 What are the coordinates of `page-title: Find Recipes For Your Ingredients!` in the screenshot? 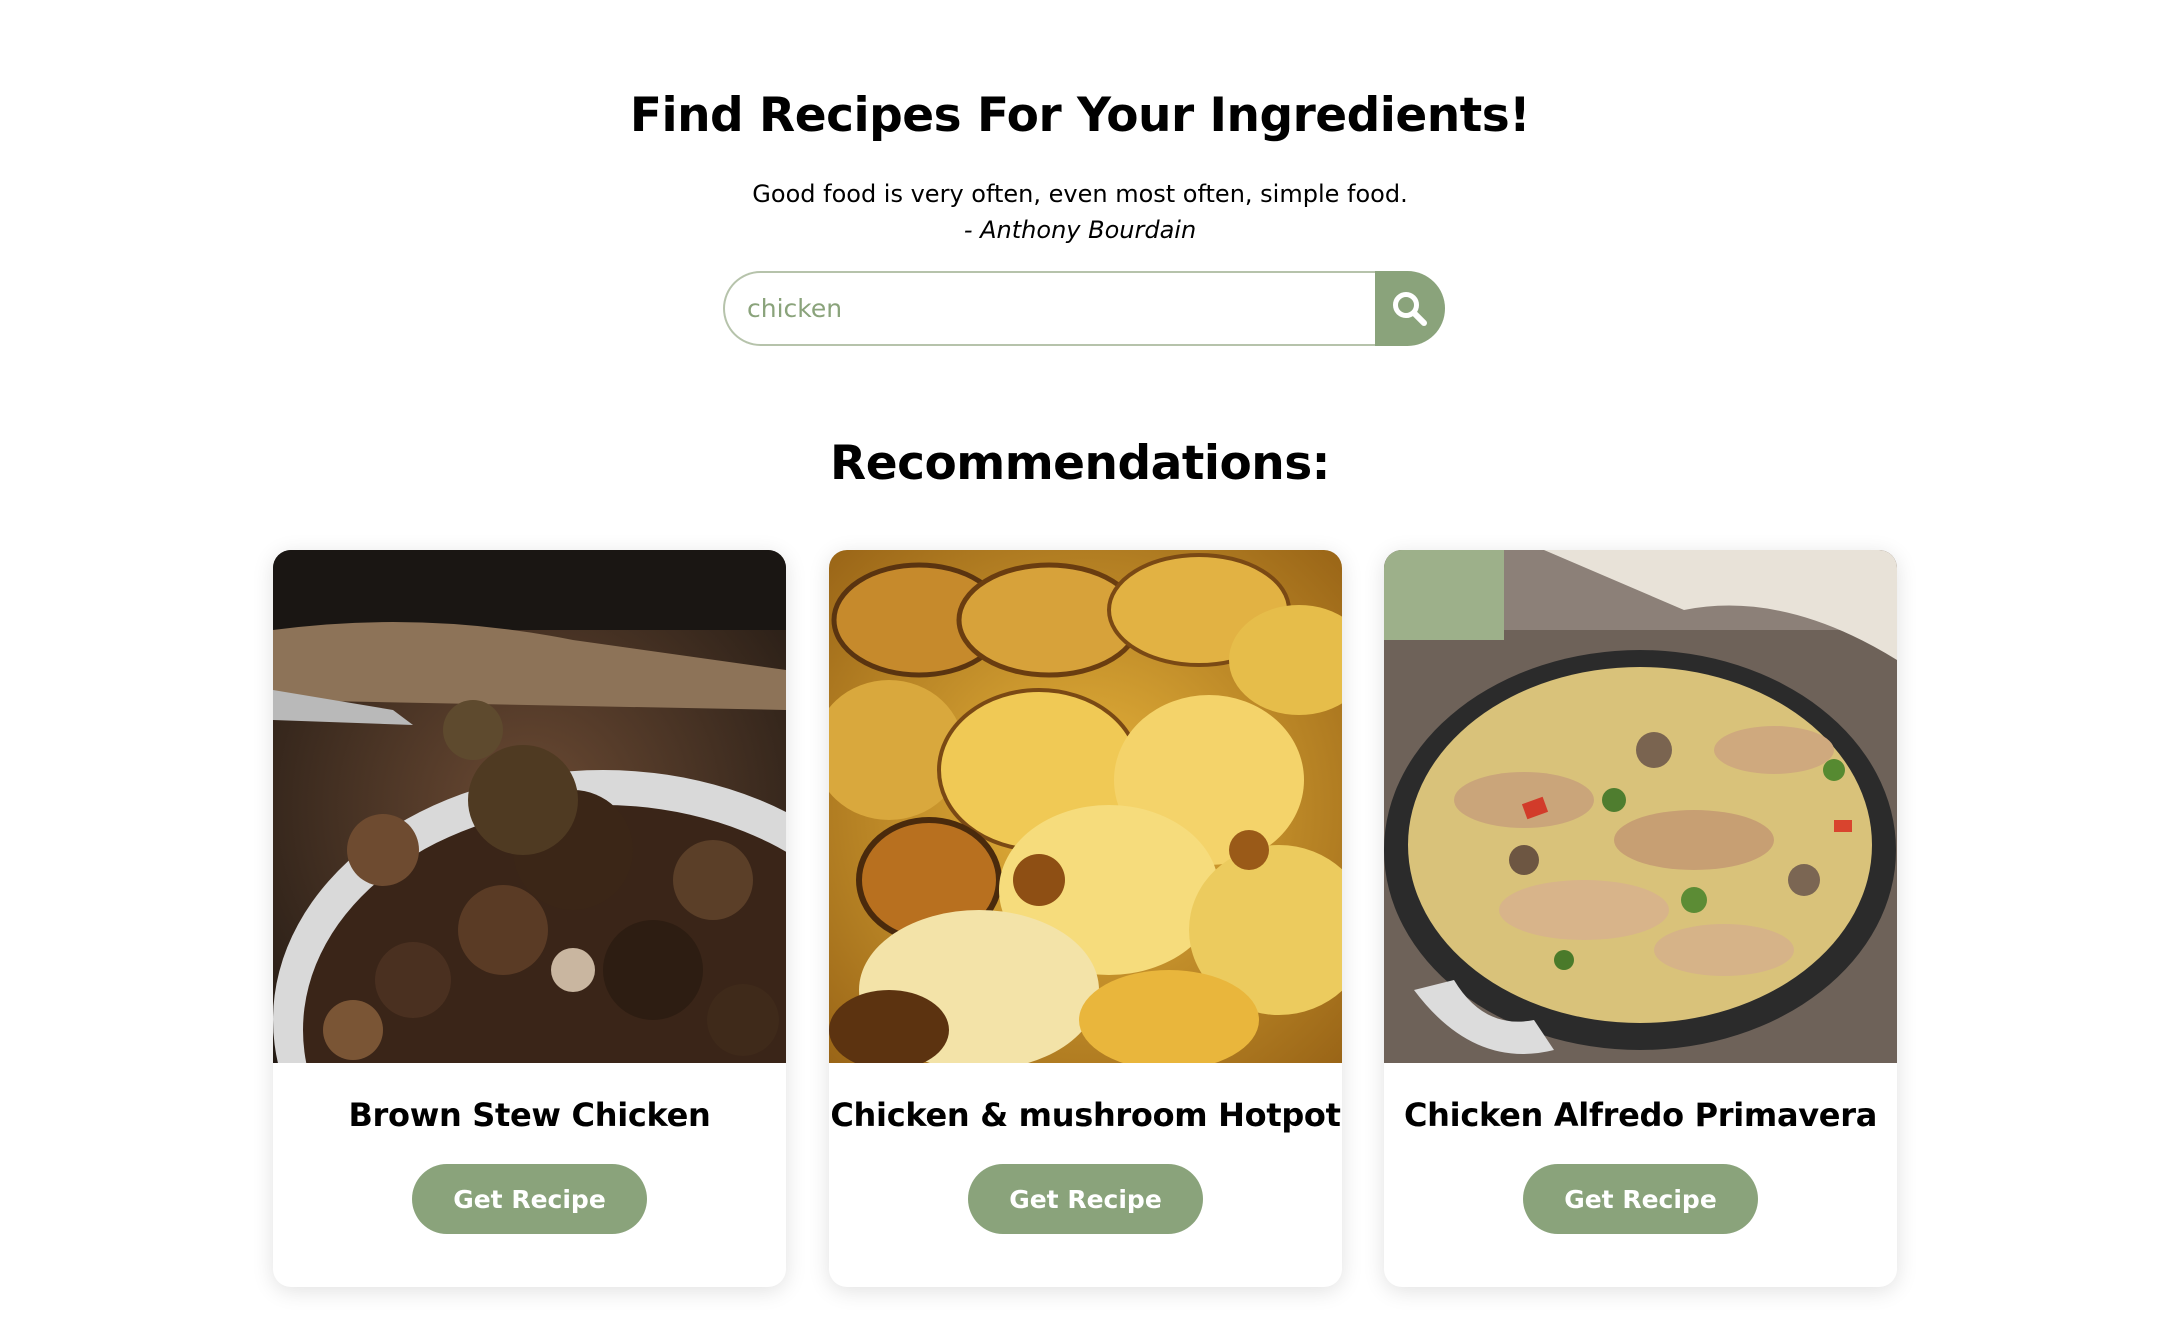 It's located at (1080, 115).